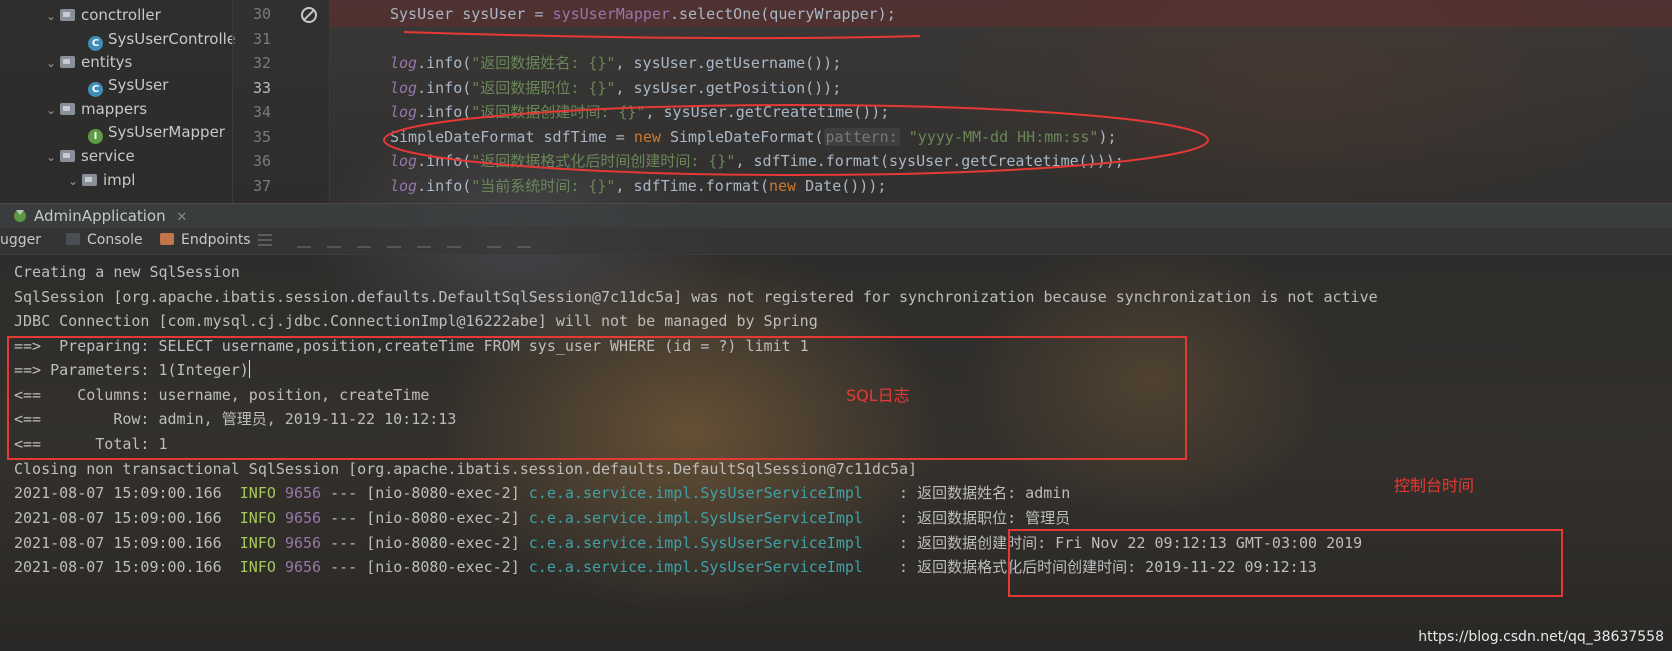  Describe the element at coordinates (424, 241) in the screenshot. I see `step-out-icon` at that location.